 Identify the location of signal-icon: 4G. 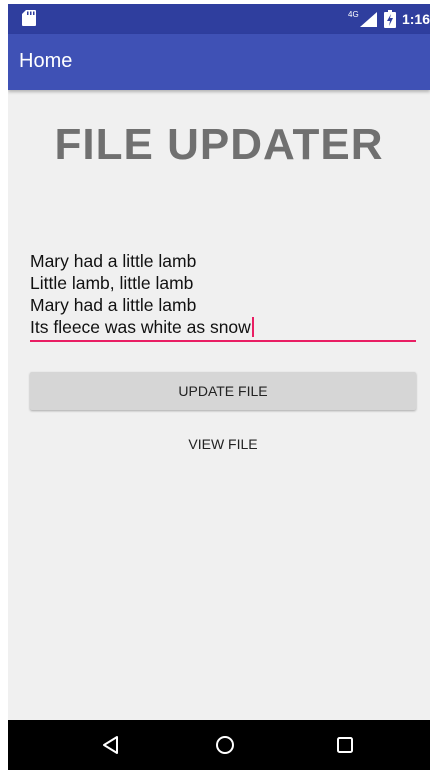
(362, 18).